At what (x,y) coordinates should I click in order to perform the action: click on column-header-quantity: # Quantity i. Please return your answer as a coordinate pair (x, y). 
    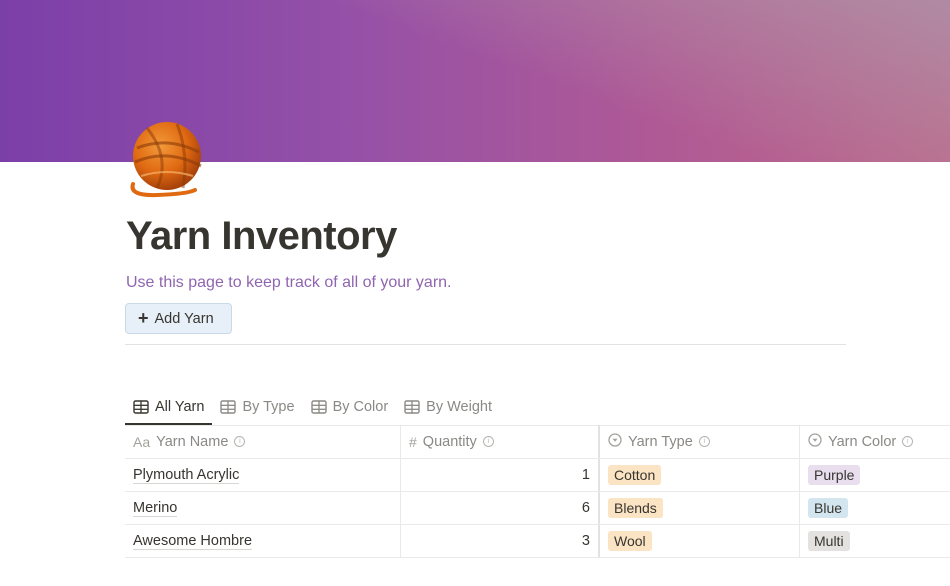
    Looking at the image, I should click on (500, 441).